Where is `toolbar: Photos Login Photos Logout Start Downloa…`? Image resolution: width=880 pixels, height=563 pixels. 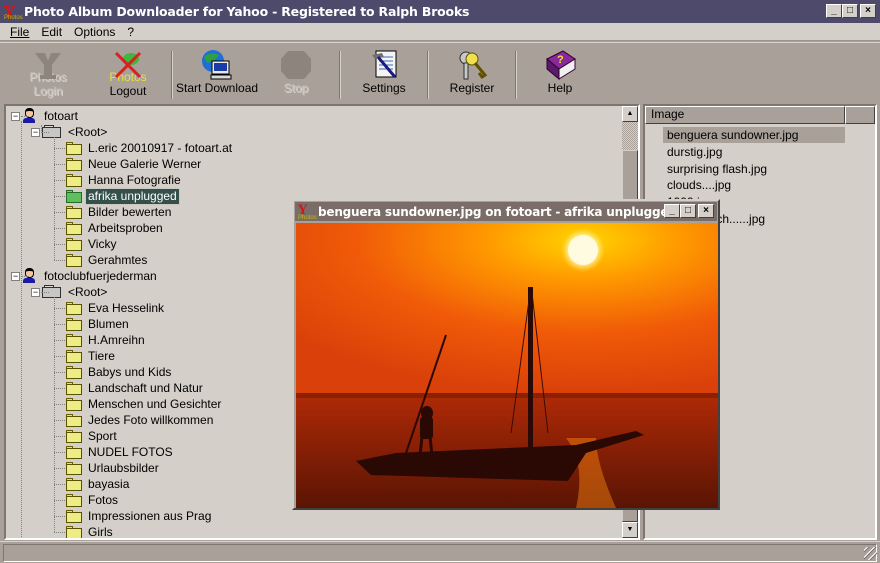
toolbar: Photos Login Photos Logout Start Downloa… is located at coordinates (440, 72).